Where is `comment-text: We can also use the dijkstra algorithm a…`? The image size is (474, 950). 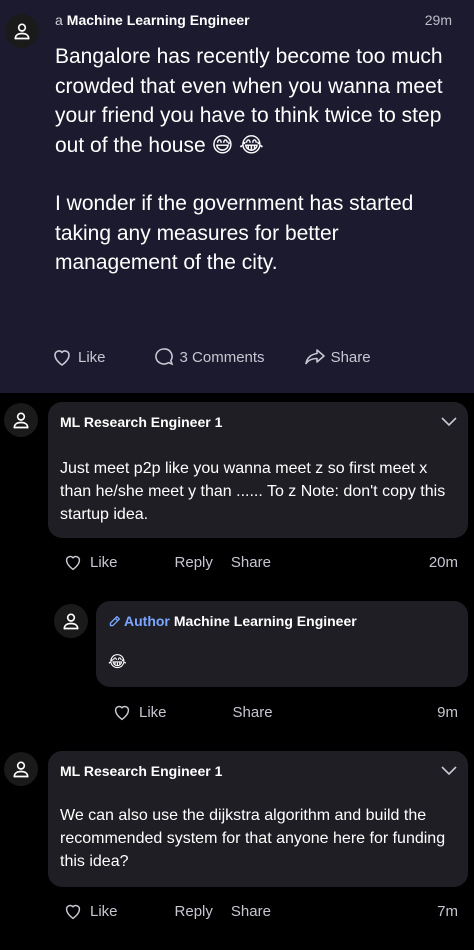 comment-text: We can also use the dijkstra algorithm a… is located at coordinates (253, 838).